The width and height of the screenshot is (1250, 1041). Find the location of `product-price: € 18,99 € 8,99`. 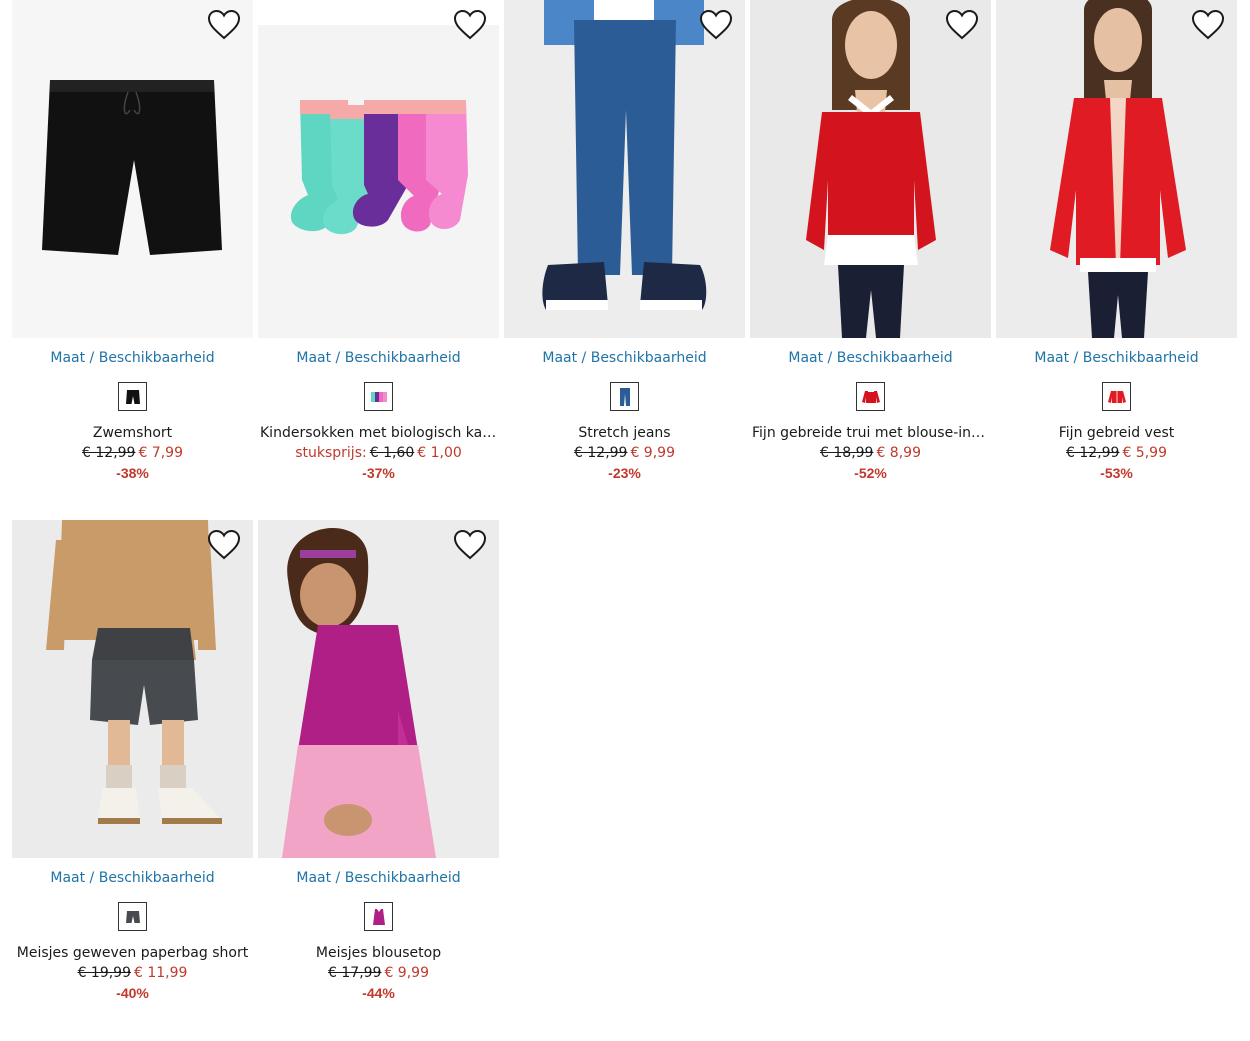

product-price: € 18,99 € 8,99 is located at coordinates (870, 453).